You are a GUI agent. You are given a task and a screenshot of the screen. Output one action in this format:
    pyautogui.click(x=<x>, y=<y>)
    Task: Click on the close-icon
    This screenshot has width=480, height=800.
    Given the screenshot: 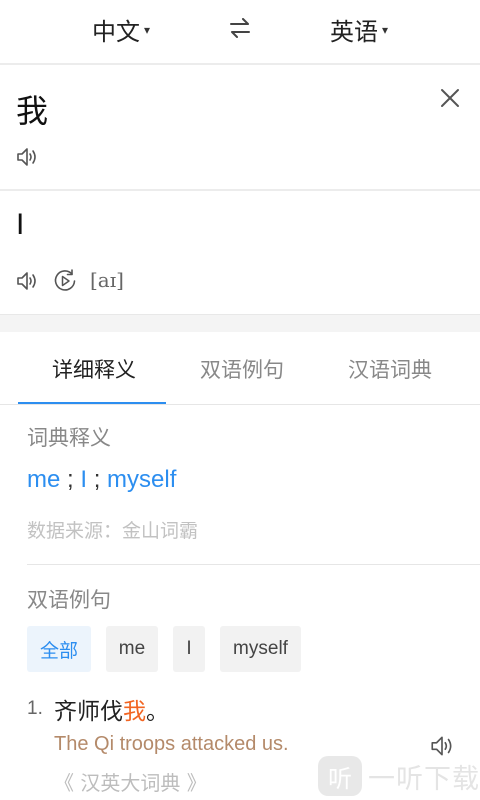 What is the action you would take?
    pyautogui.click(x=450, y=98)
    